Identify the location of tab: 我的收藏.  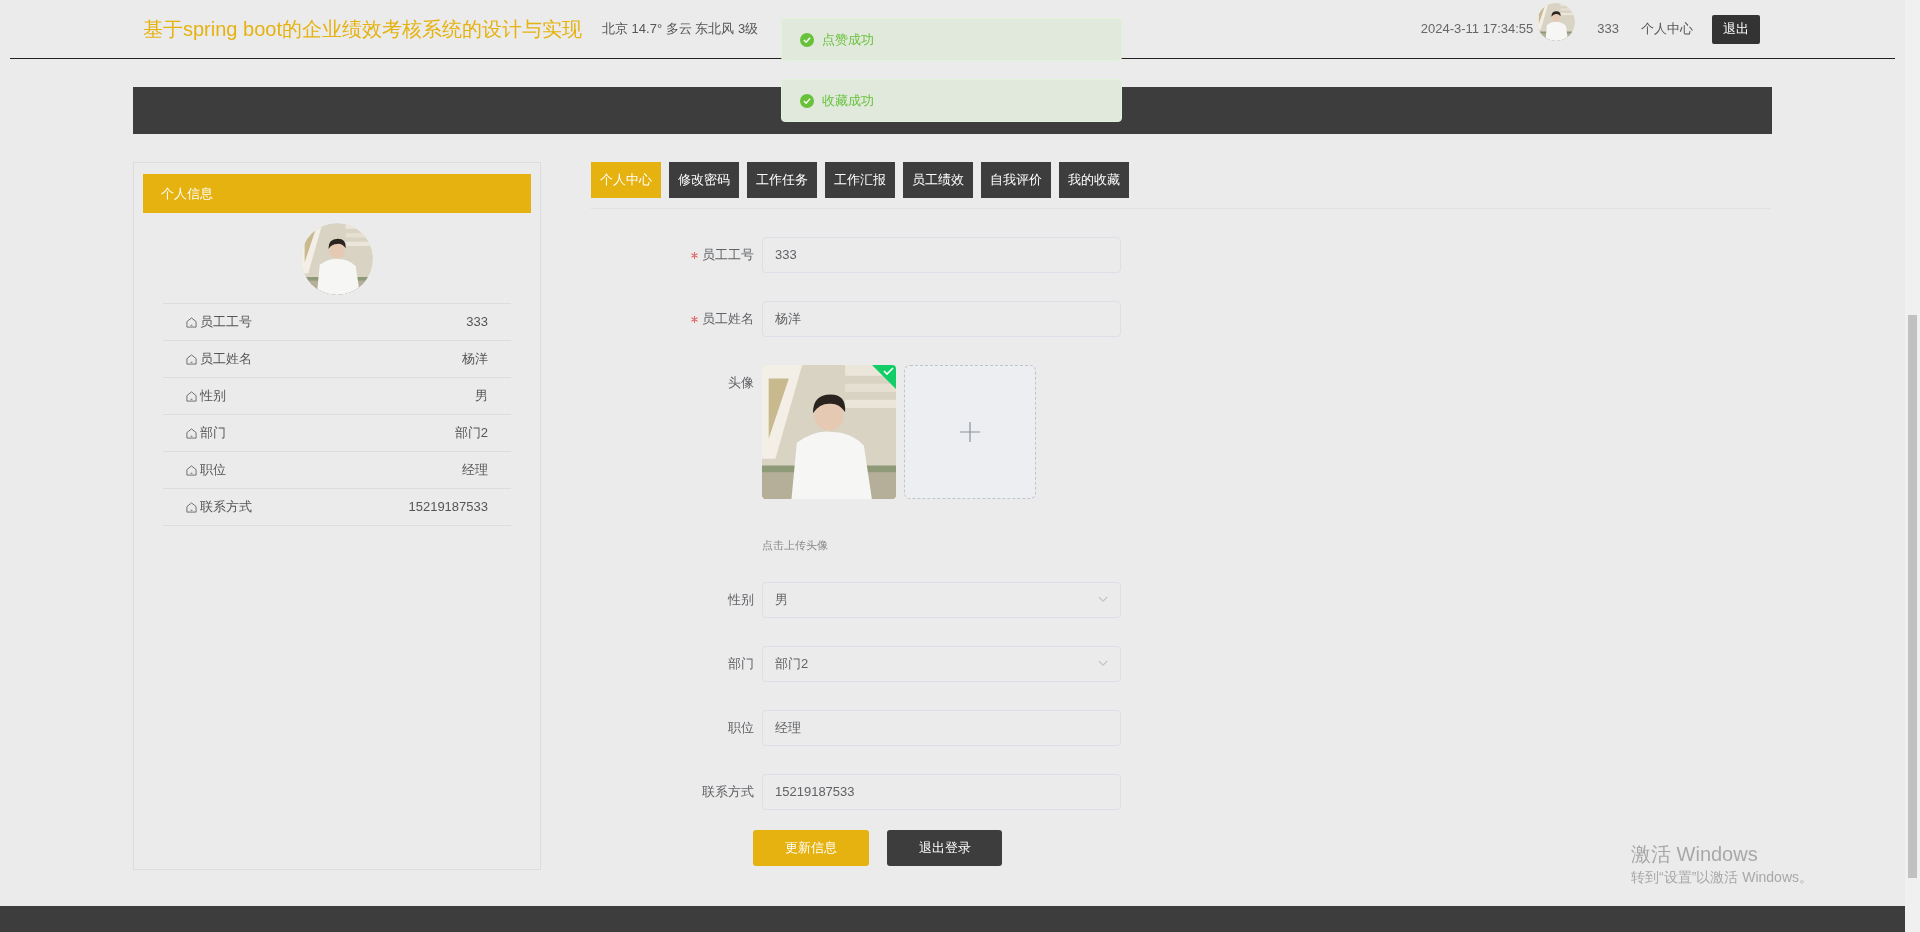
(1094, 180).